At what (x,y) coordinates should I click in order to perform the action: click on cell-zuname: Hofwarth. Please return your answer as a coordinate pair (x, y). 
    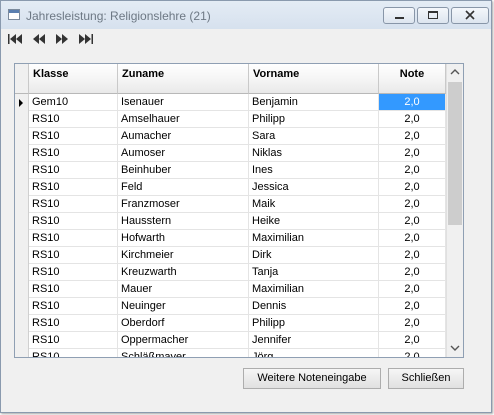
    Looking at the image, I should click on (183, 238).